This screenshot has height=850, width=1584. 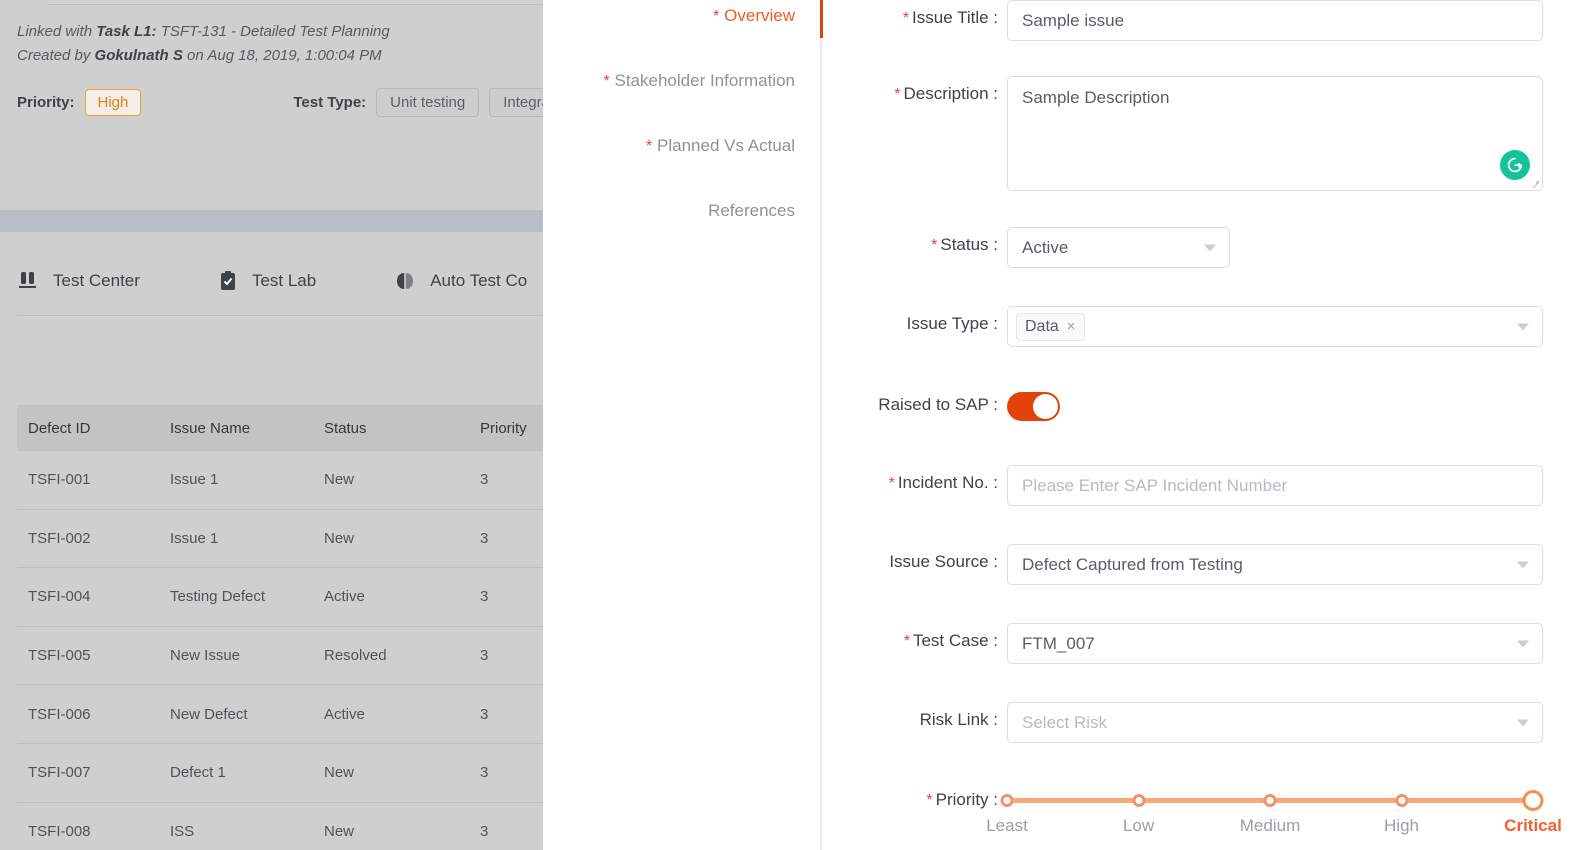 What do you see at coordinates (1275, 133) in the screenshot?
I see `description-textarea: Sample Description` at bounding box center [1275, 133].